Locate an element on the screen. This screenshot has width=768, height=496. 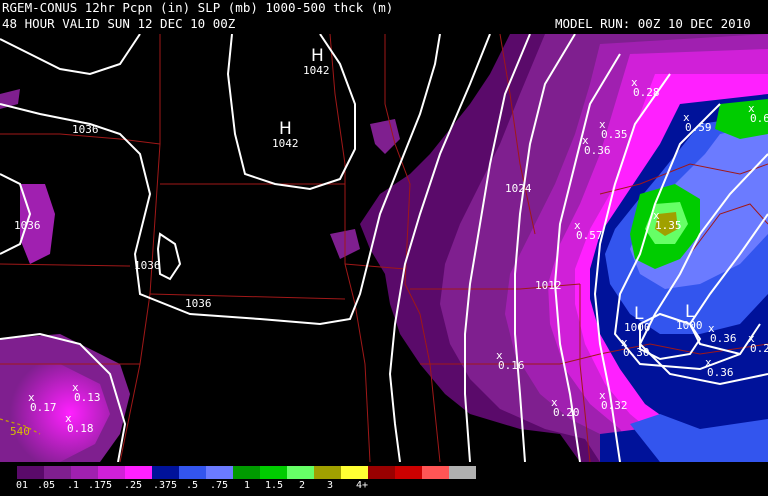
legend-label: 4+ is located at coordinates (362, 485).